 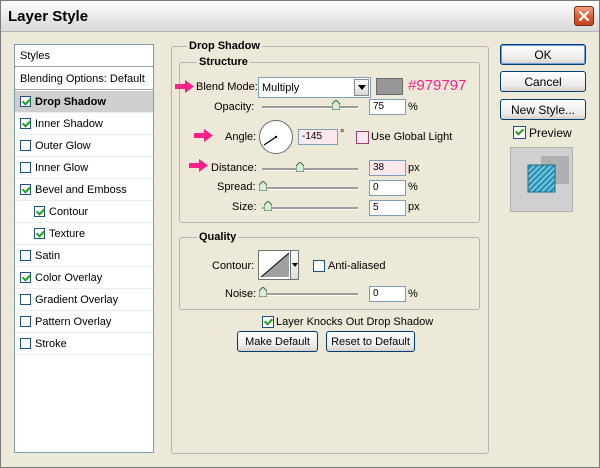 I want to click on angle-unit: °, so click(x=342, y=134).